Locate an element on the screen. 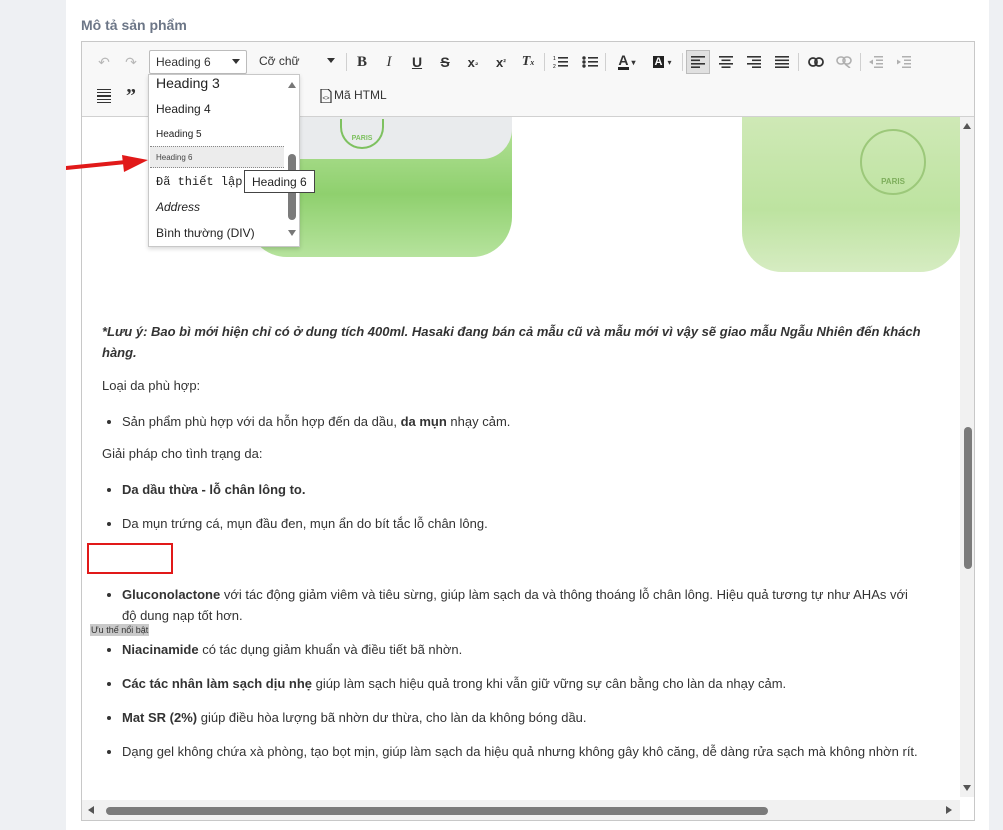  format-select: Heading 6 is located at coordinates (198, 62).